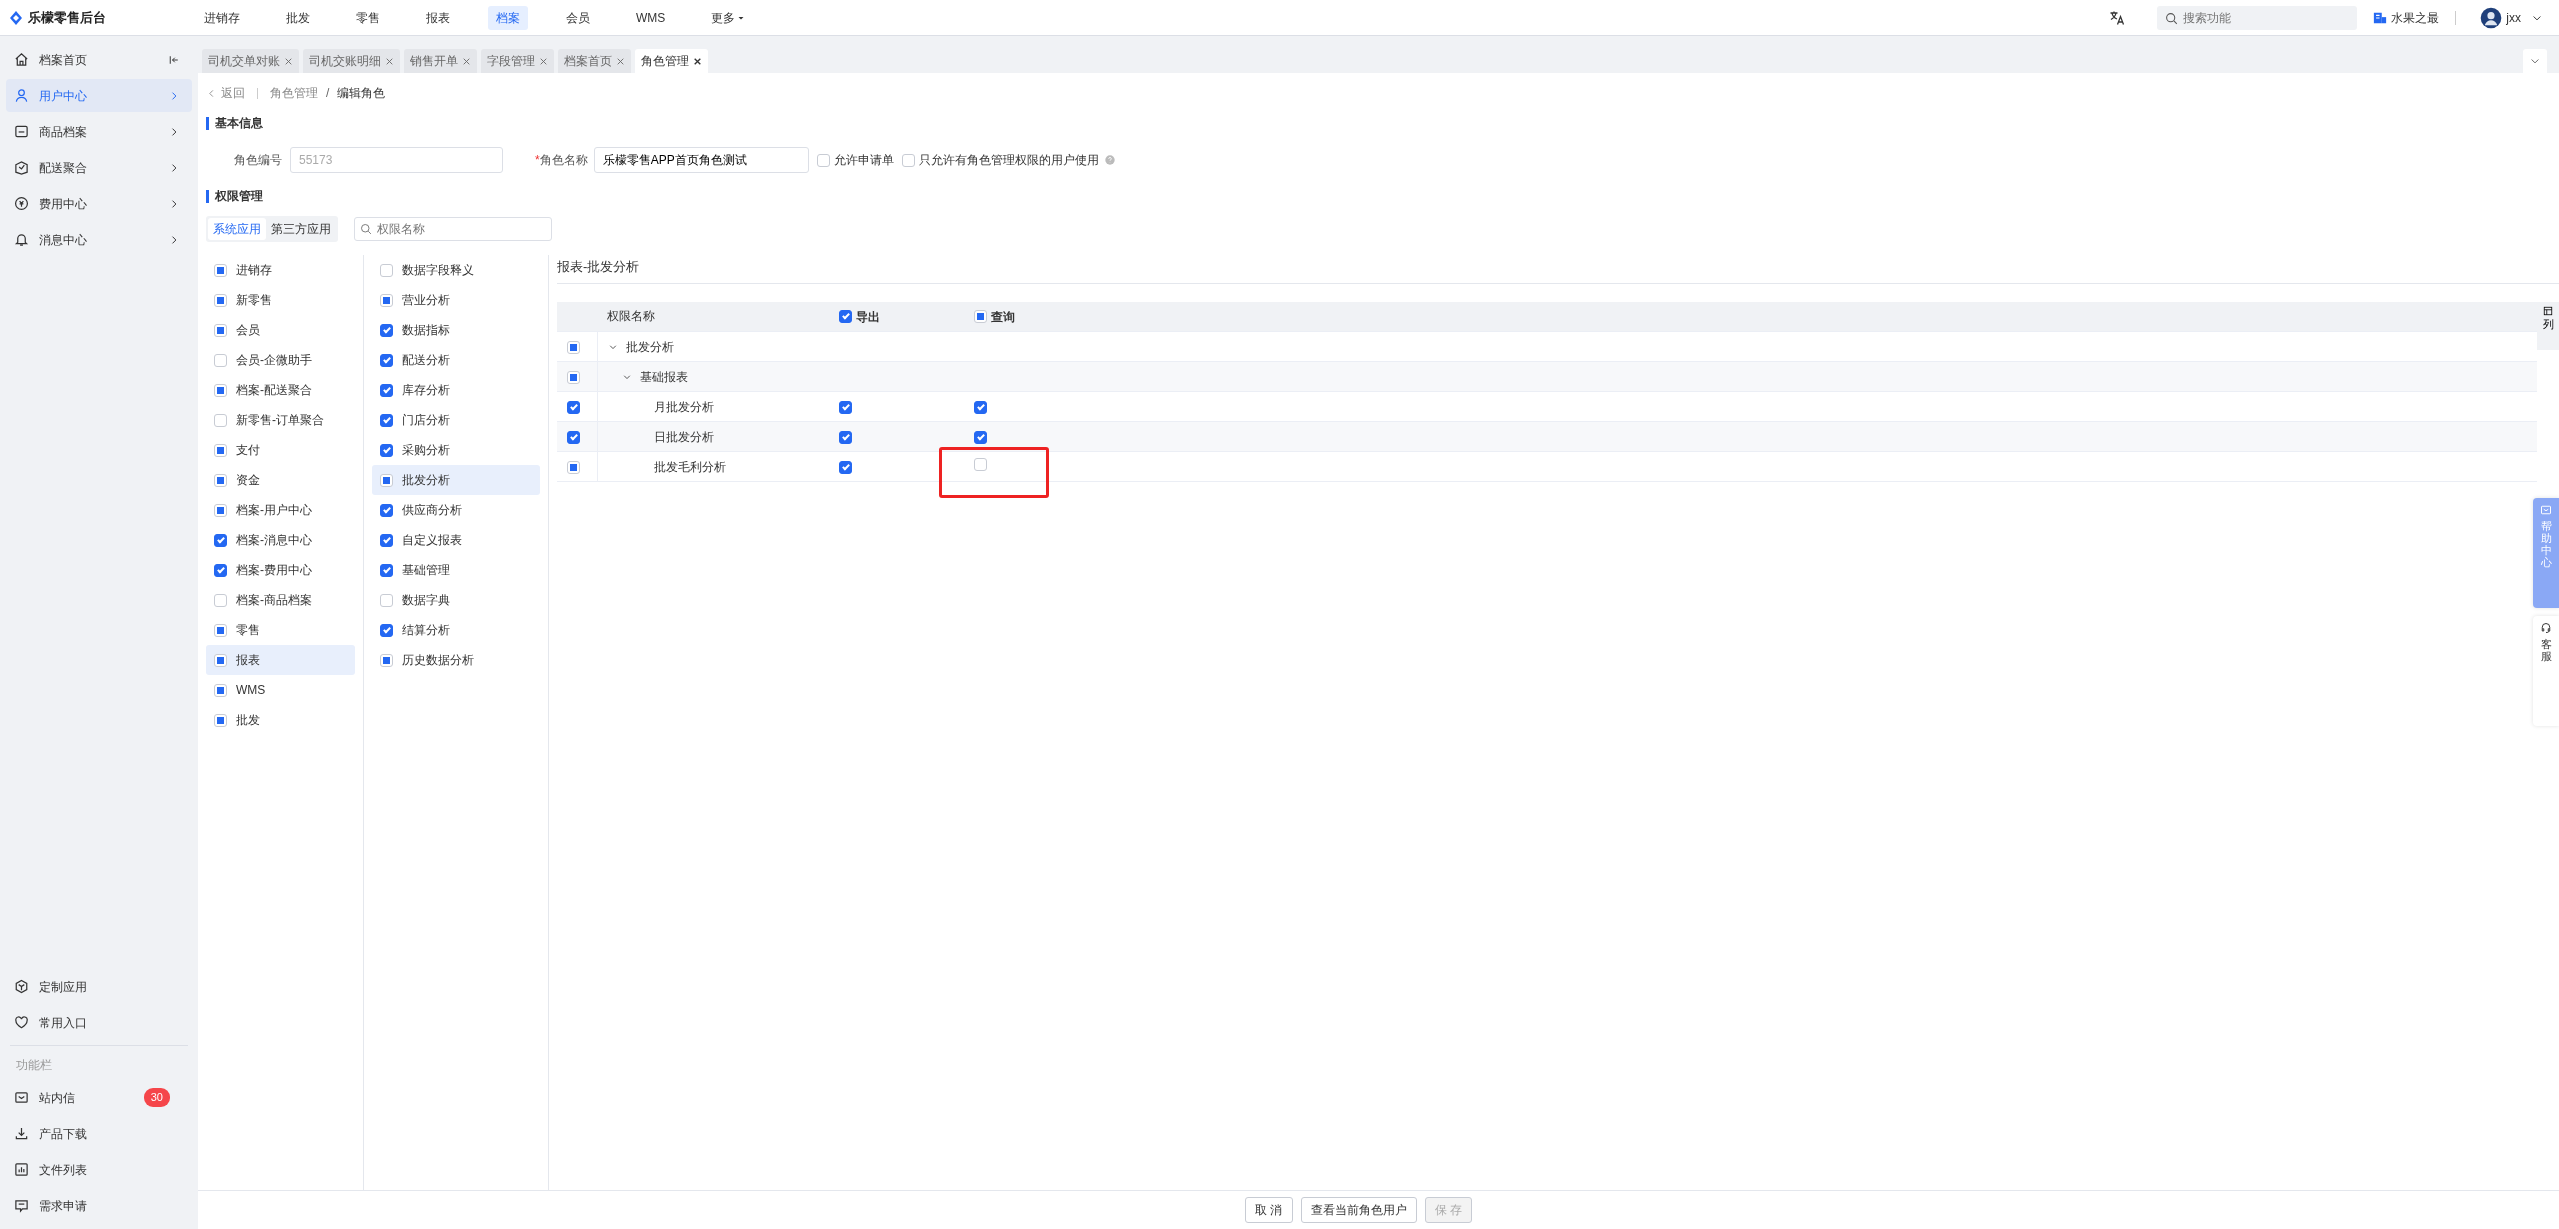 This screenshot has width=2559, height=1229. What do you see at coordinates (280, 270) in the screenshot?
I see `permission-item: 进销存` at bounding box center [280, 270].